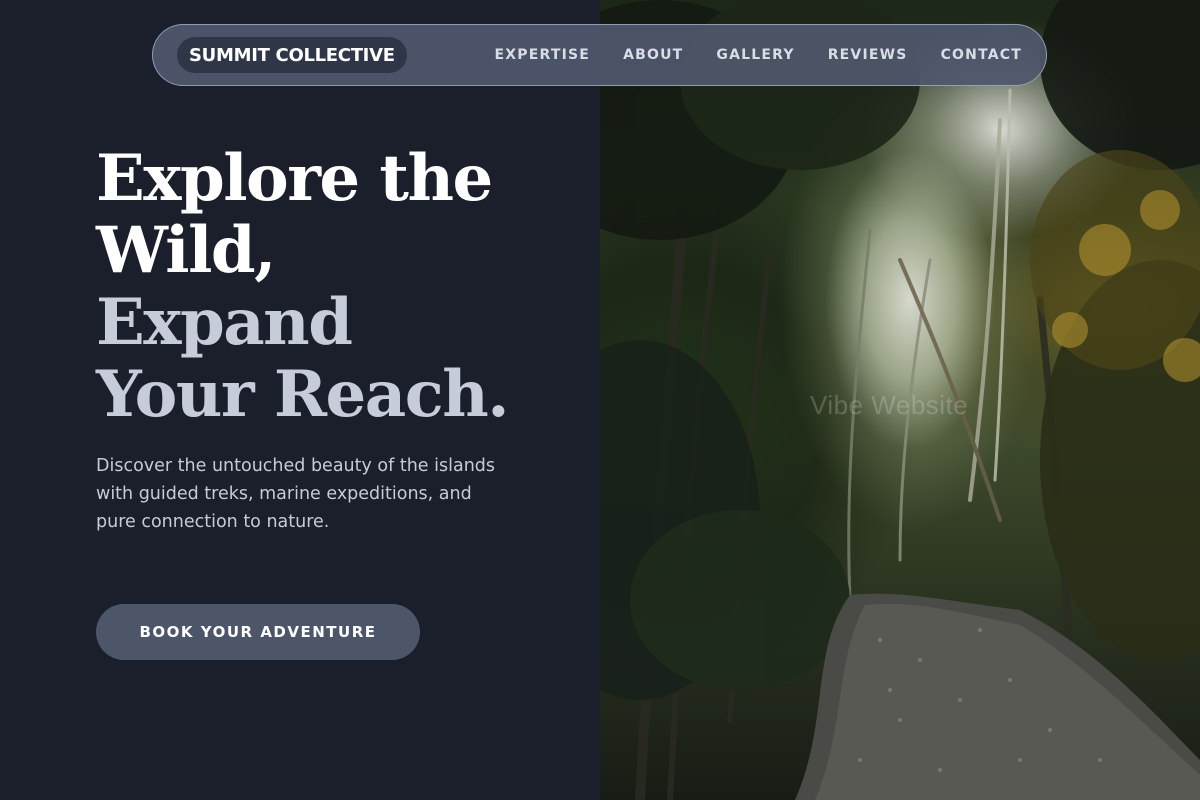 The image size is (1200, 800). I want to click on brand-logo: SUMMIT COLLECTIVE, so click(292, 55).